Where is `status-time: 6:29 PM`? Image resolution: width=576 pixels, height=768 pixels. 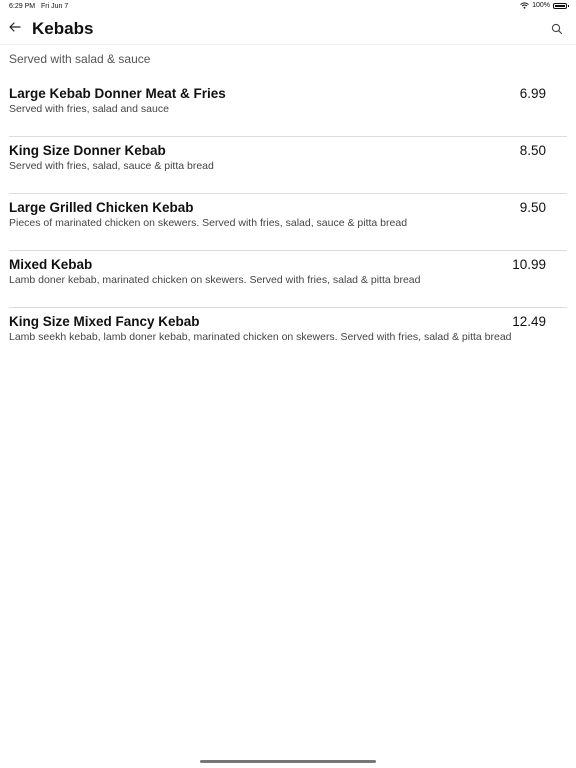 status-time: 6:29 PM is located at coordinates (22, 6).